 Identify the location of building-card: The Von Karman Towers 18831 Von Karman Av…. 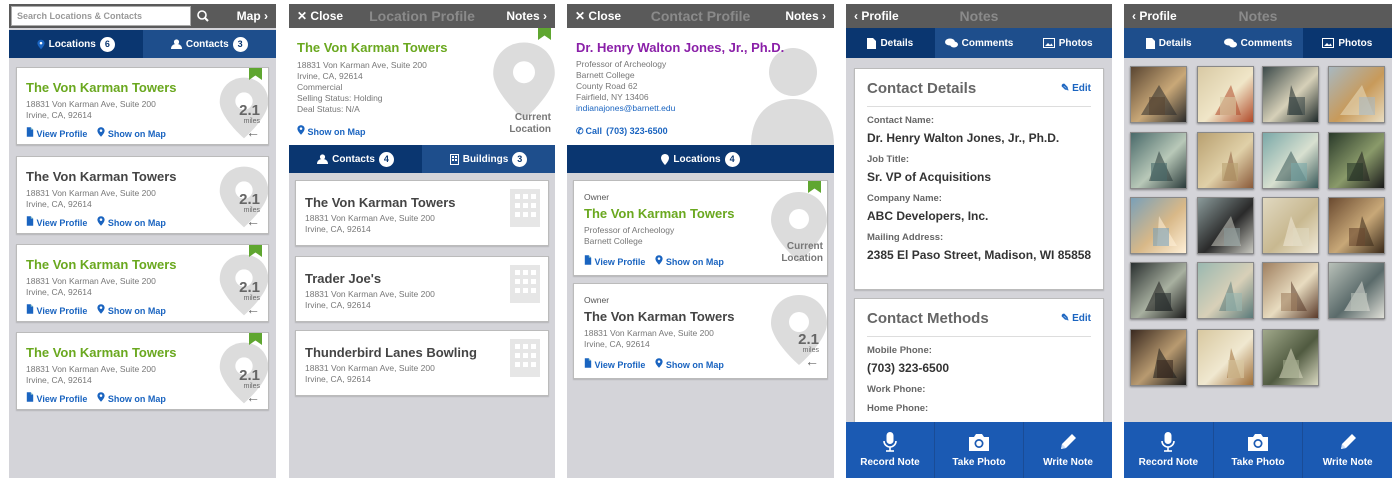
(422, 213).